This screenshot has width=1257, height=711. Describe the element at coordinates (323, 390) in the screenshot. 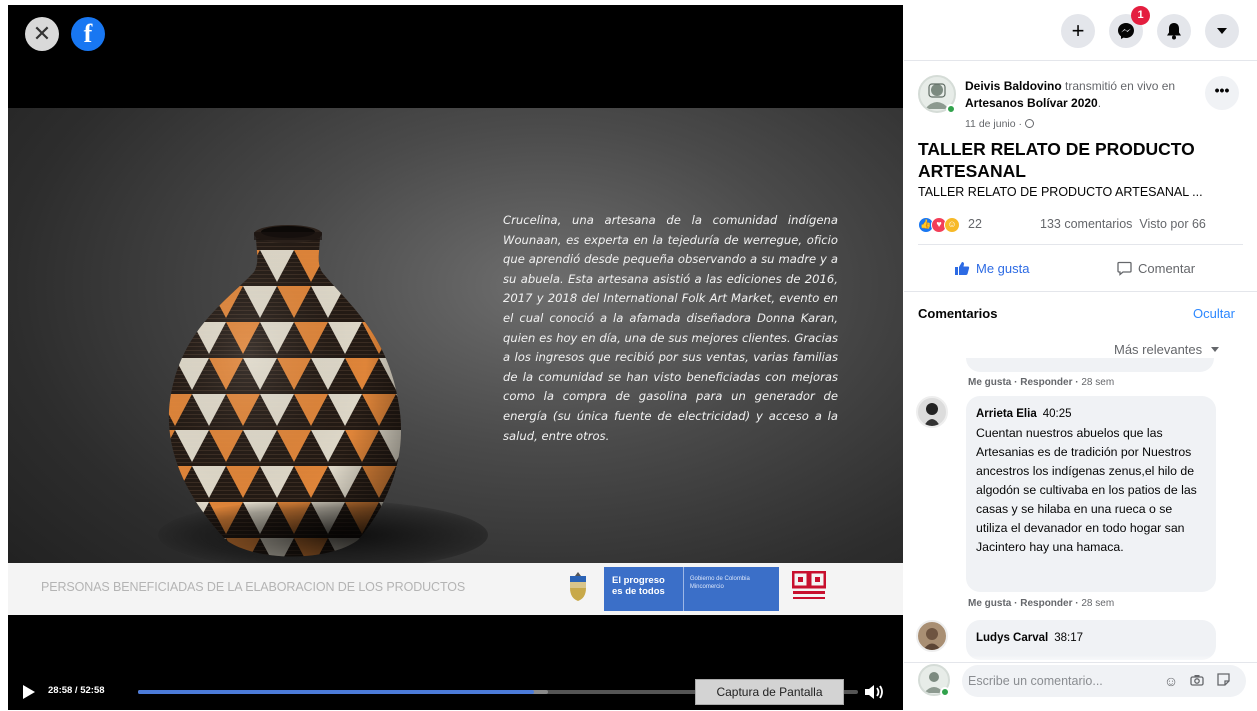

I see `vase-image` at that location.